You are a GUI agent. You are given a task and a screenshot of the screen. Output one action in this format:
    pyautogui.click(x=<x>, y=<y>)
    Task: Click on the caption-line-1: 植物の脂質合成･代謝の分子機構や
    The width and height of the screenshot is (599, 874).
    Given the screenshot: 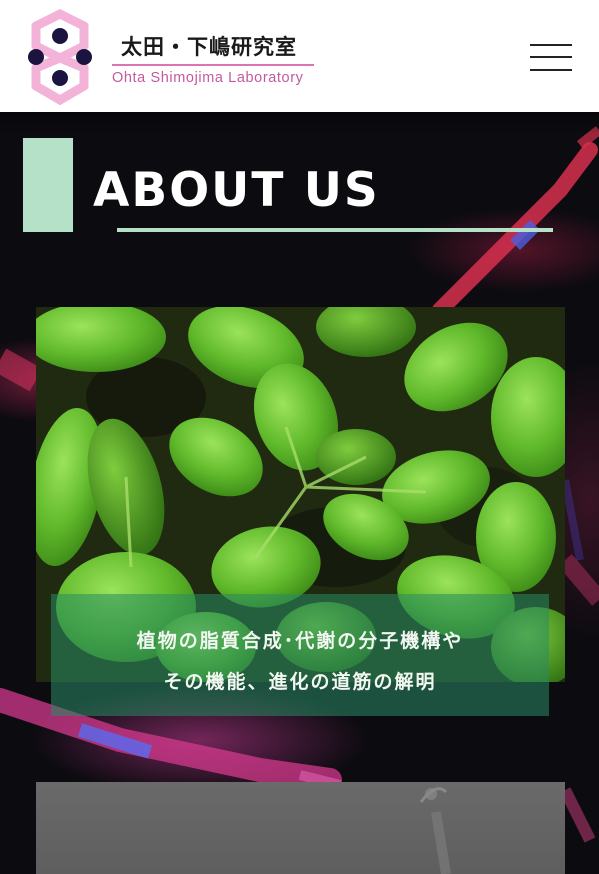 What is the action you would take?
    pyautogui.click(x=300, y=641)
    